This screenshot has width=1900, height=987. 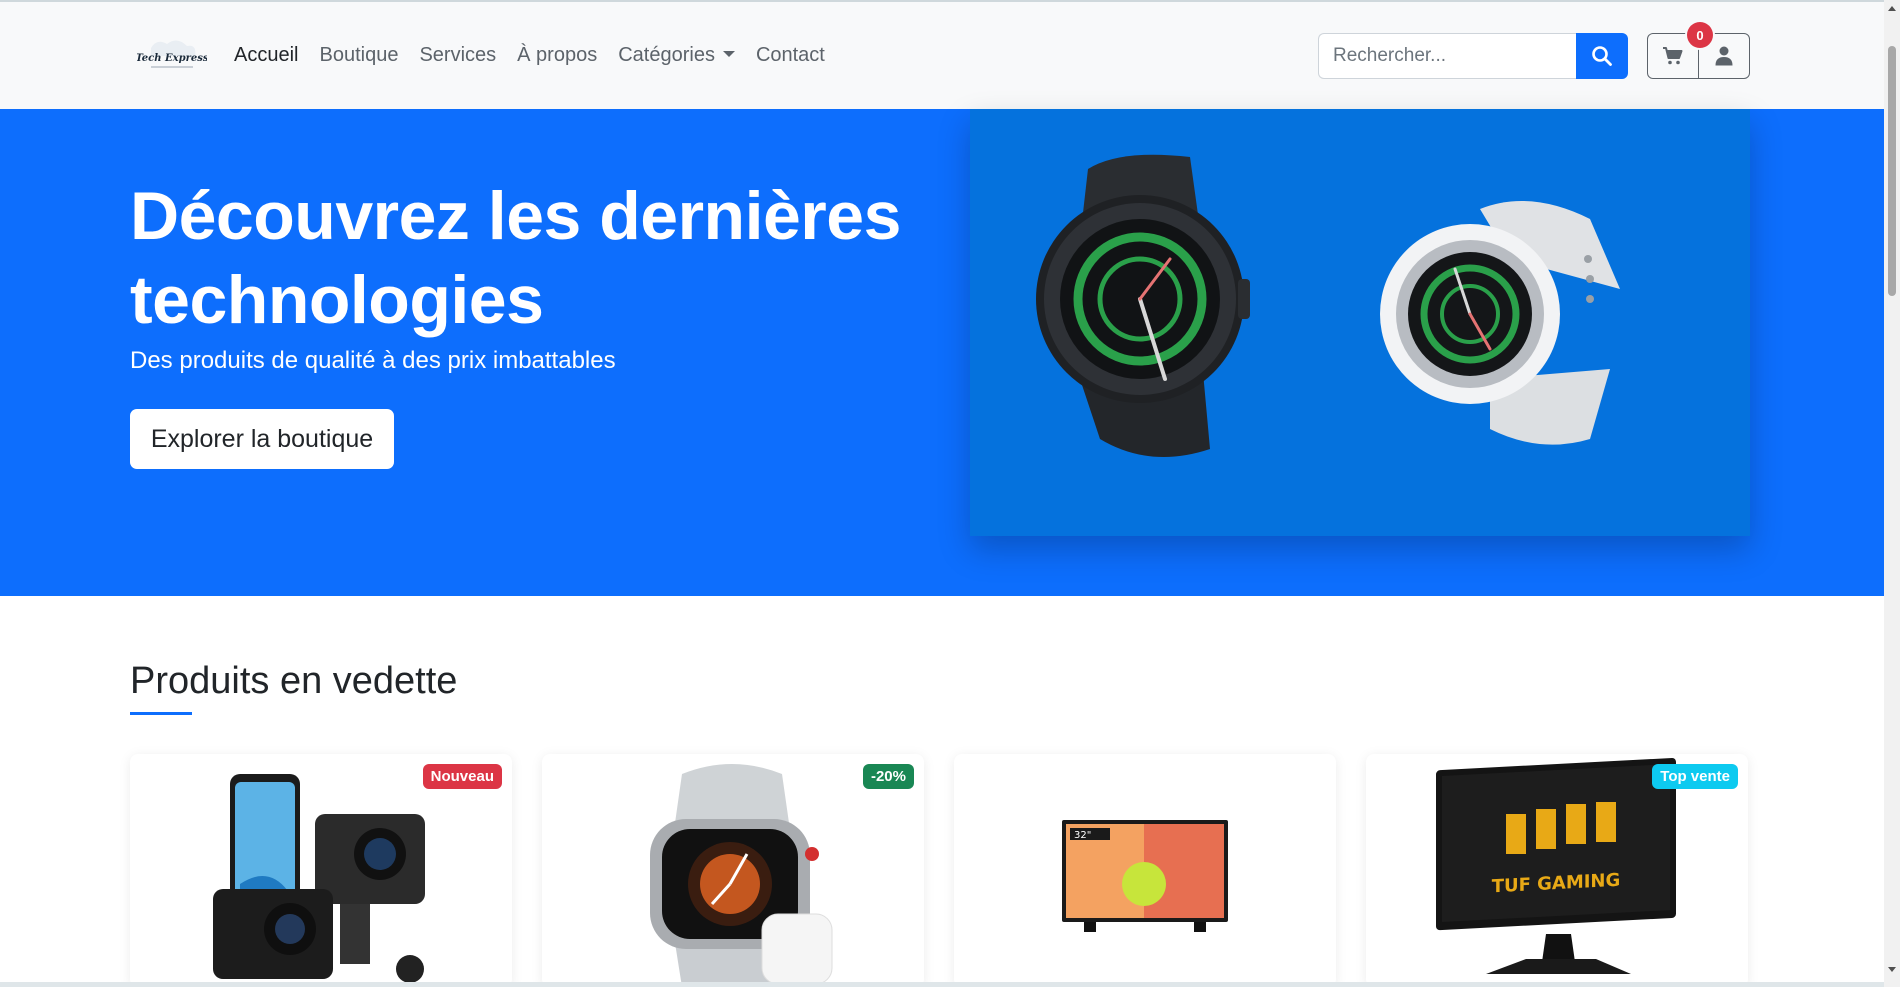 I want to click on search-button, so click(x=1602, y=56).